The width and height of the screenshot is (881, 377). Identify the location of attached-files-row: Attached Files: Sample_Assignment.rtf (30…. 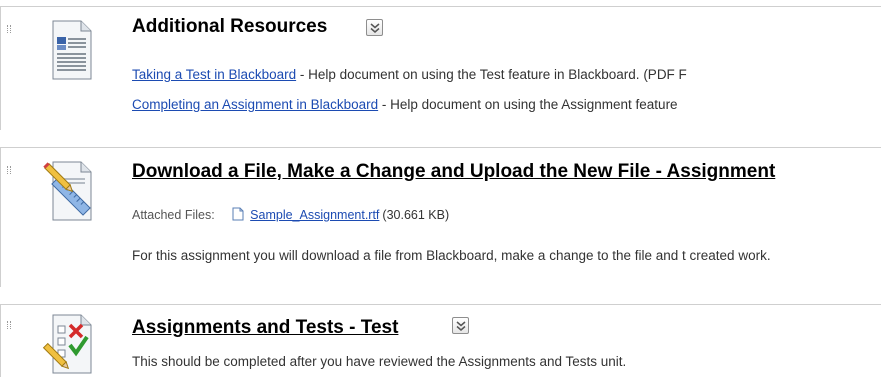
(290, 215).